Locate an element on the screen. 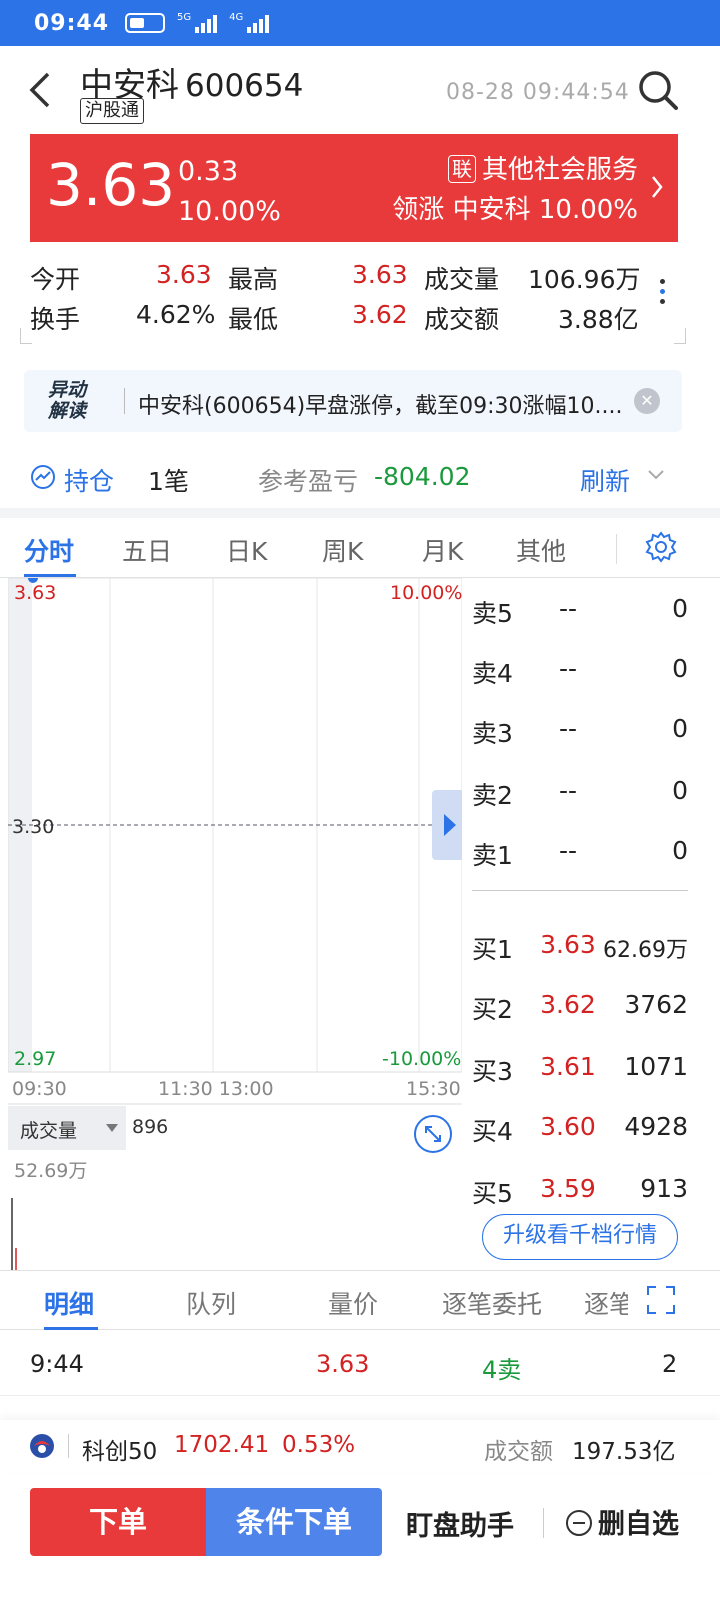  signal-5g-icon: 5G is located at coordinates (197, 23).